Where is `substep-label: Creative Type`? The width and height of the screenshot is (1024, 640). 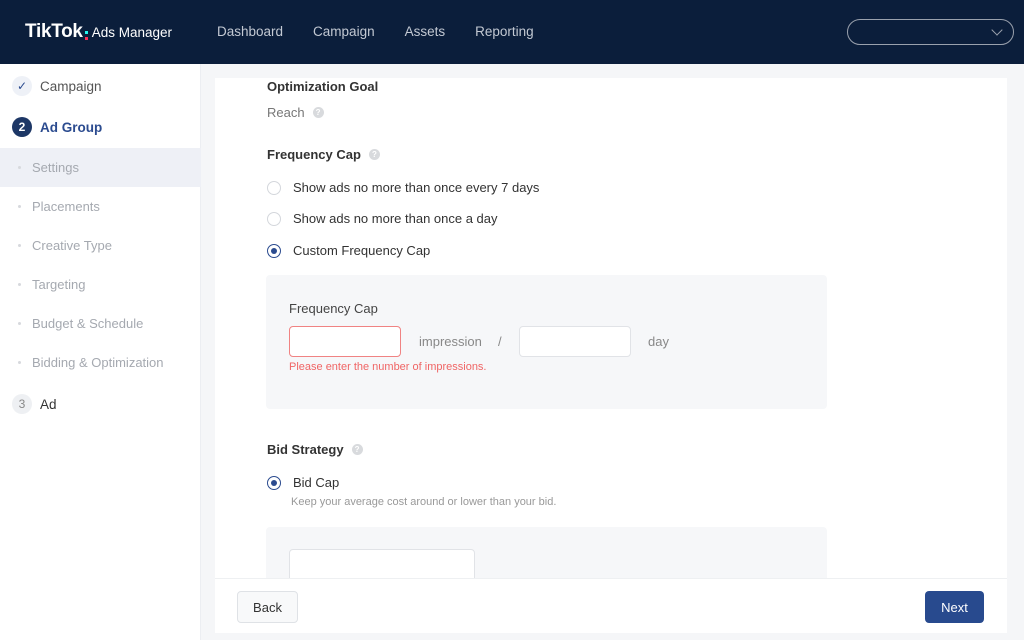
substep-label: Creative Type is located at coordinates (72, 245).